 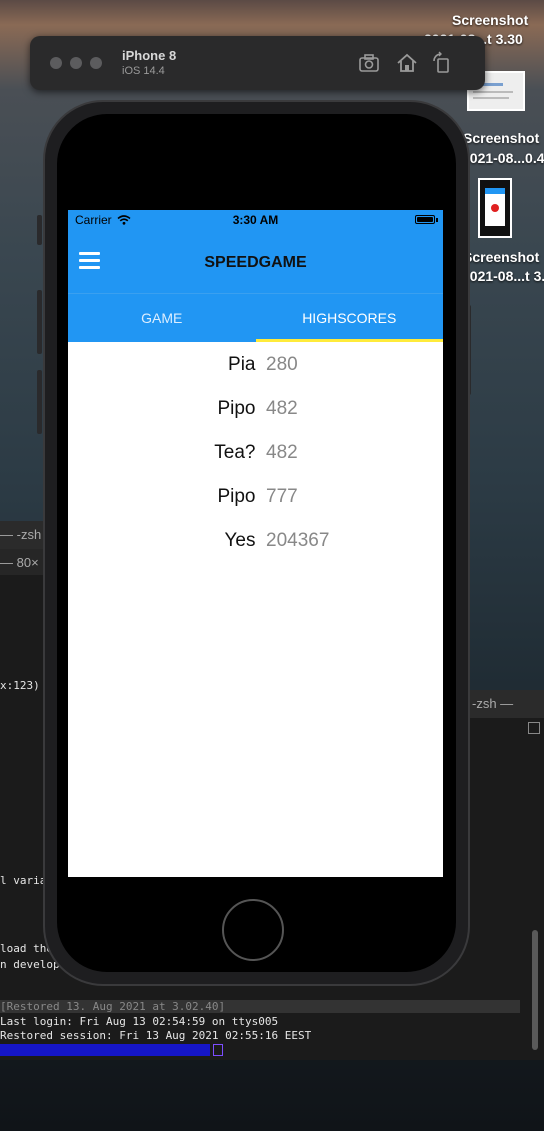 What do you see at coordinates (495, 208) in the screenshot?
I see `screenshot-thumbnail` at bounding box center [495, 208].